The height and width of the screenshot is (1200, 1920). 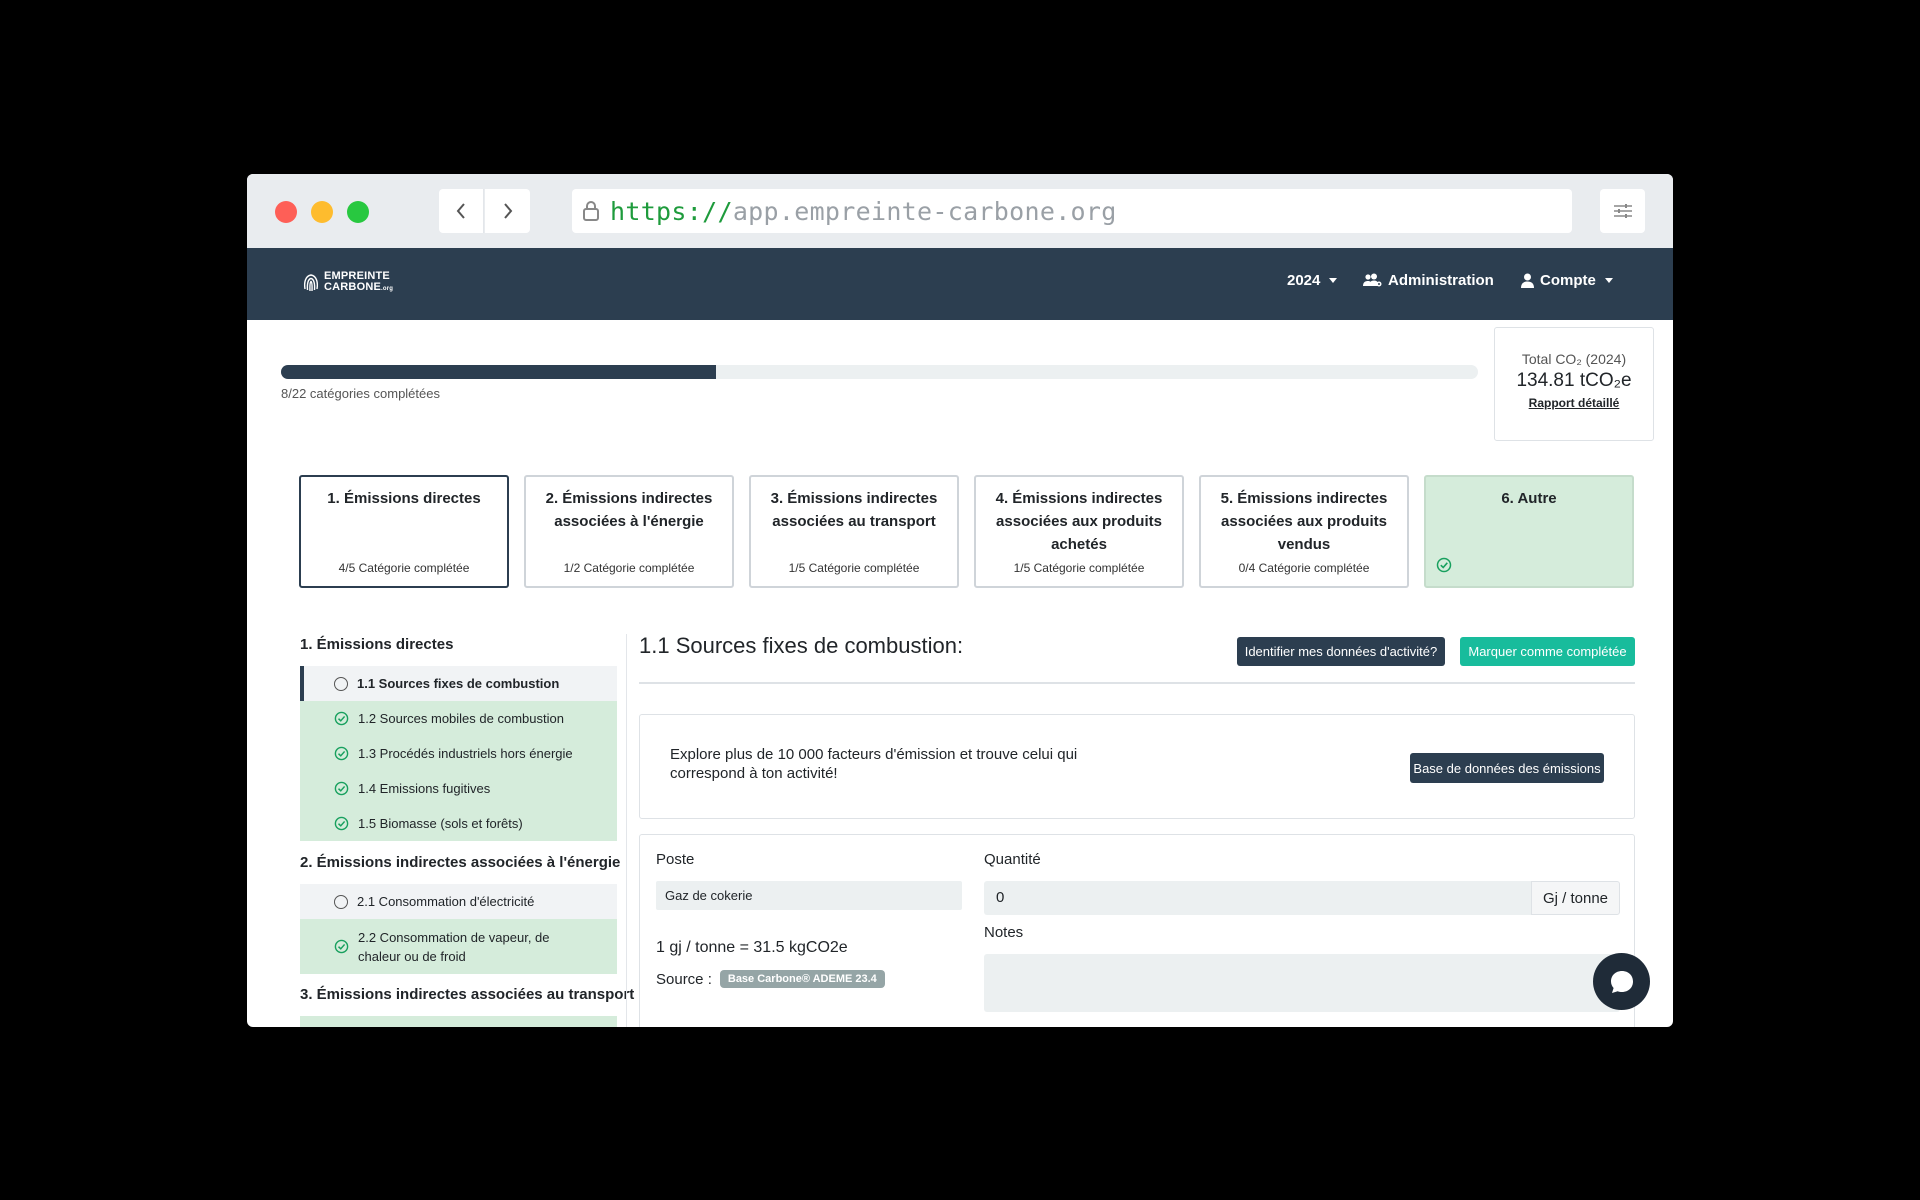 What do you see at coordinates (1574, 380) in the screenshot?
I see `total-co2-value: 134.81 tCO₂e` at bounding box center [1574, 380].